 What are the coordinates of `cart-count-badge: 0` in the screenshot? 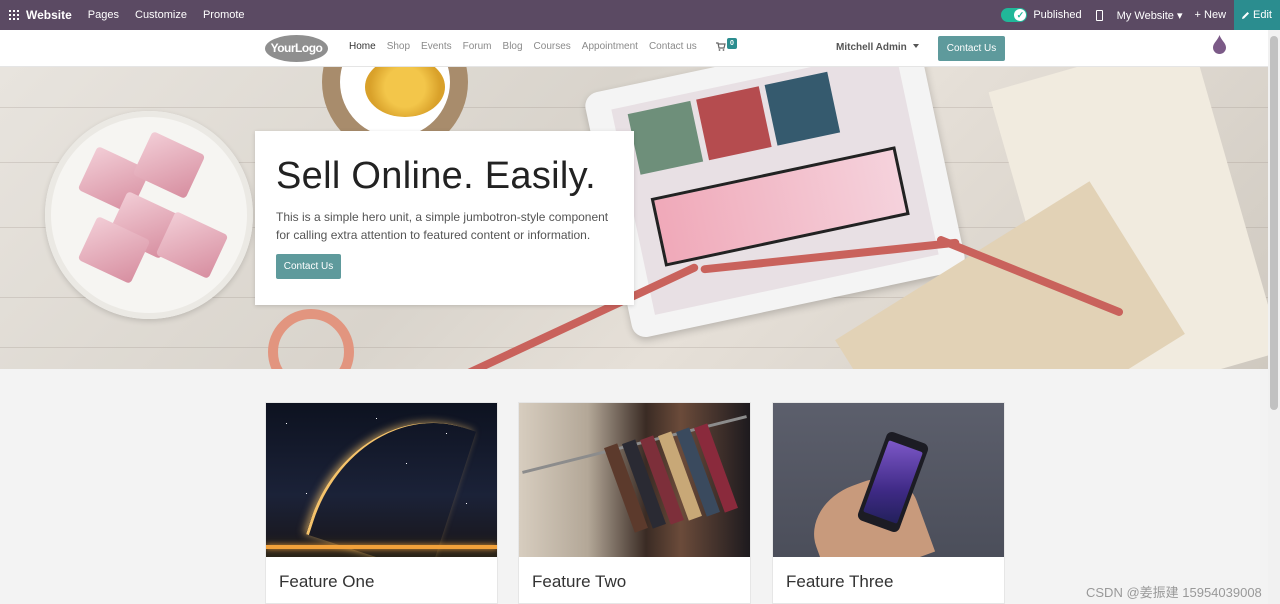 It's located at (732, 43).